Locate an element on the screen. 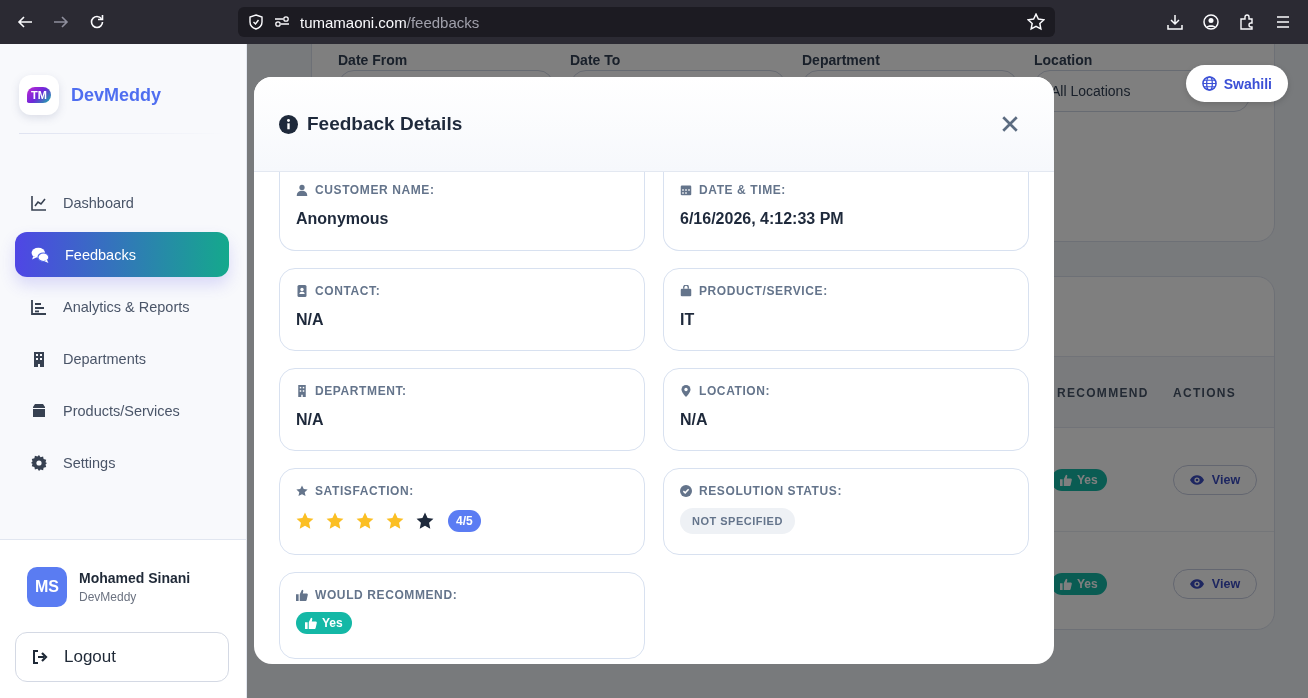  reload-icon is located at coordinates (97, 22).